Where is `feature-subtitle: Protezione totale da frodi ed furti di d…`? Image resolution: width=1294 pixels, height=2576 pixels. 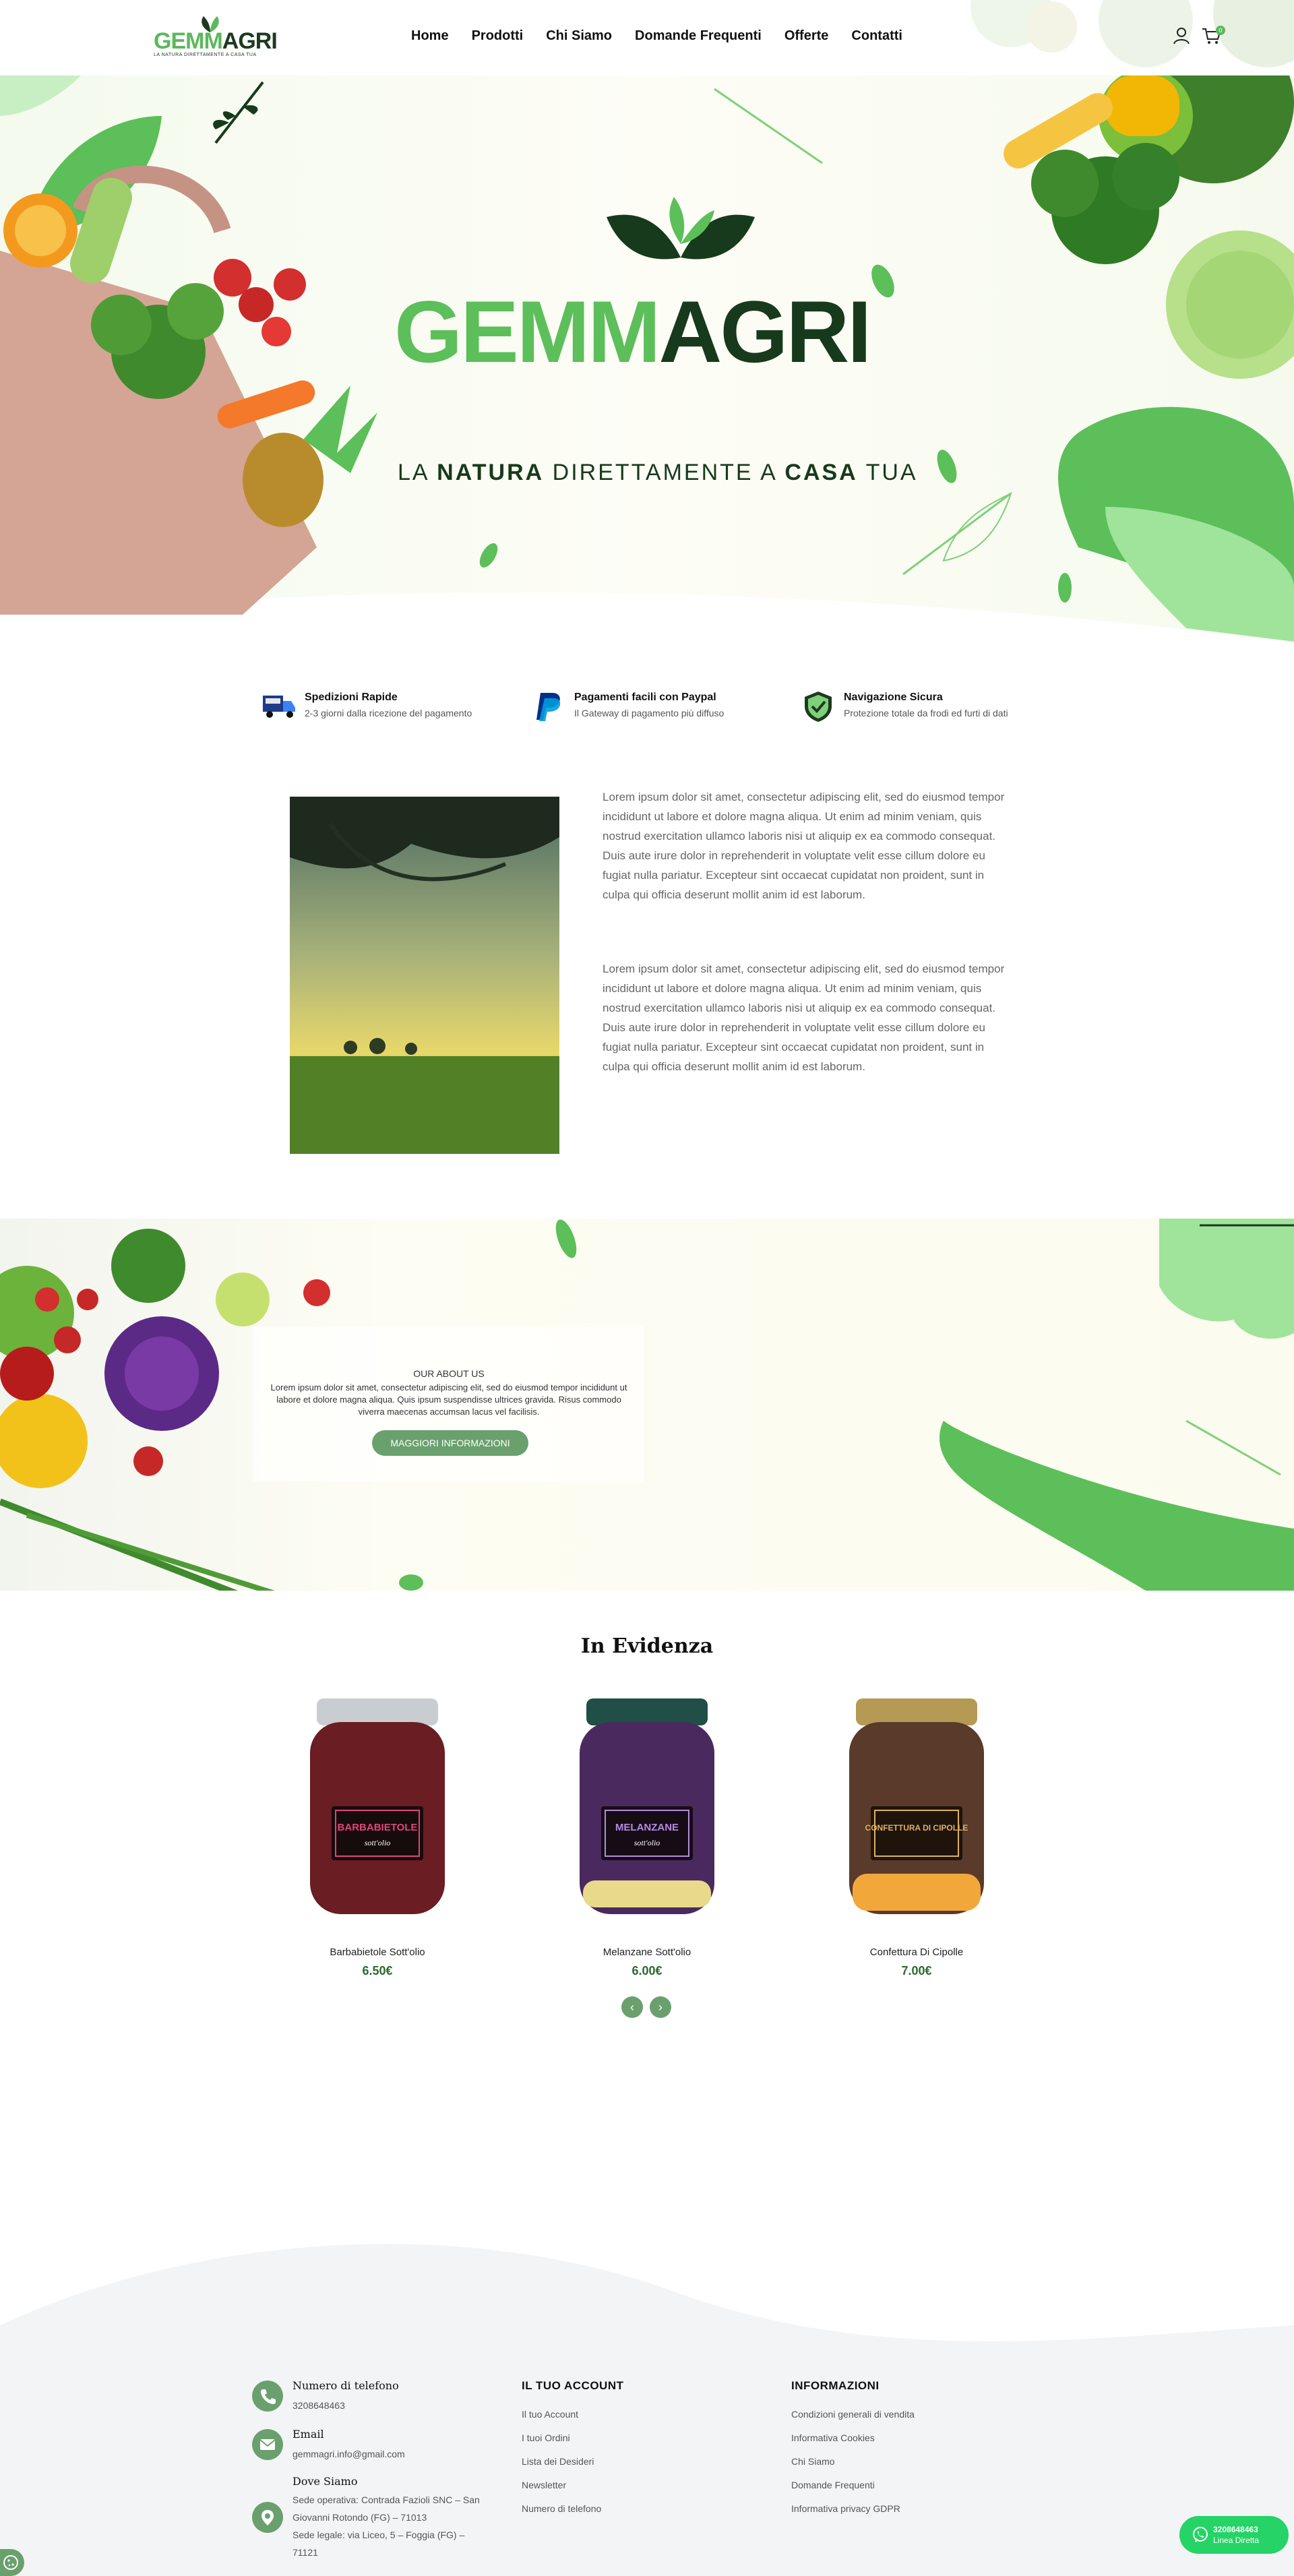 feature-subtitle: Protezione totale da frodi ed furti di d… is located at coordinates (926, 713).